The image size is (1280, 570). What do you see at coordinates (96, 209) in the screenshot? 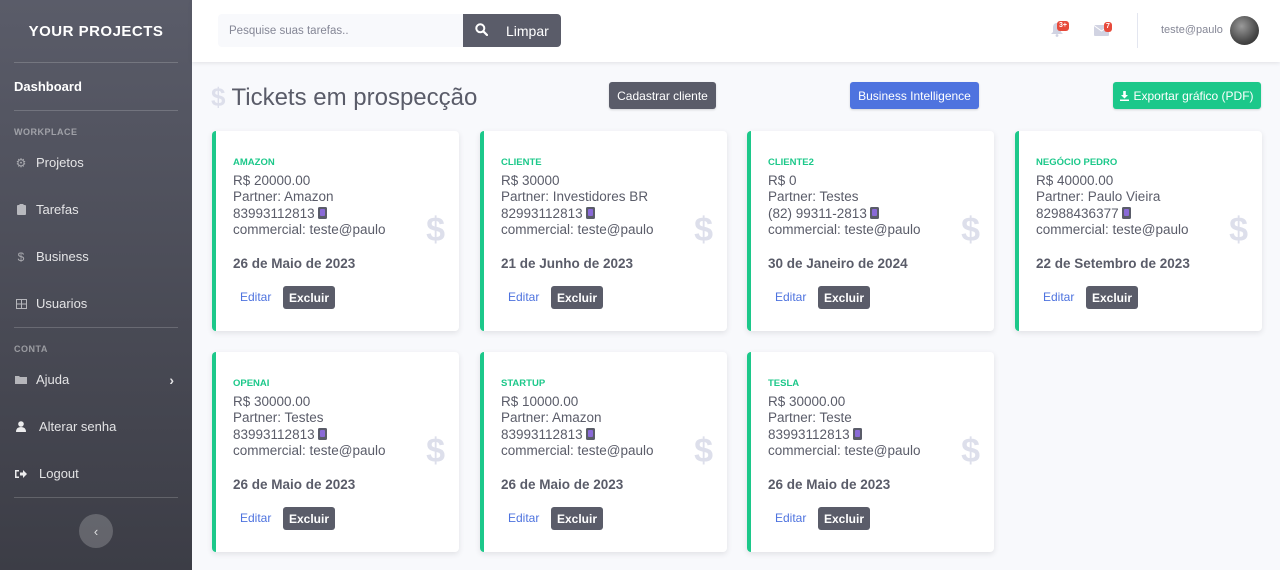
I see `sidebar-item-tarefas: Tarefas` at bounding box center [96, 209].